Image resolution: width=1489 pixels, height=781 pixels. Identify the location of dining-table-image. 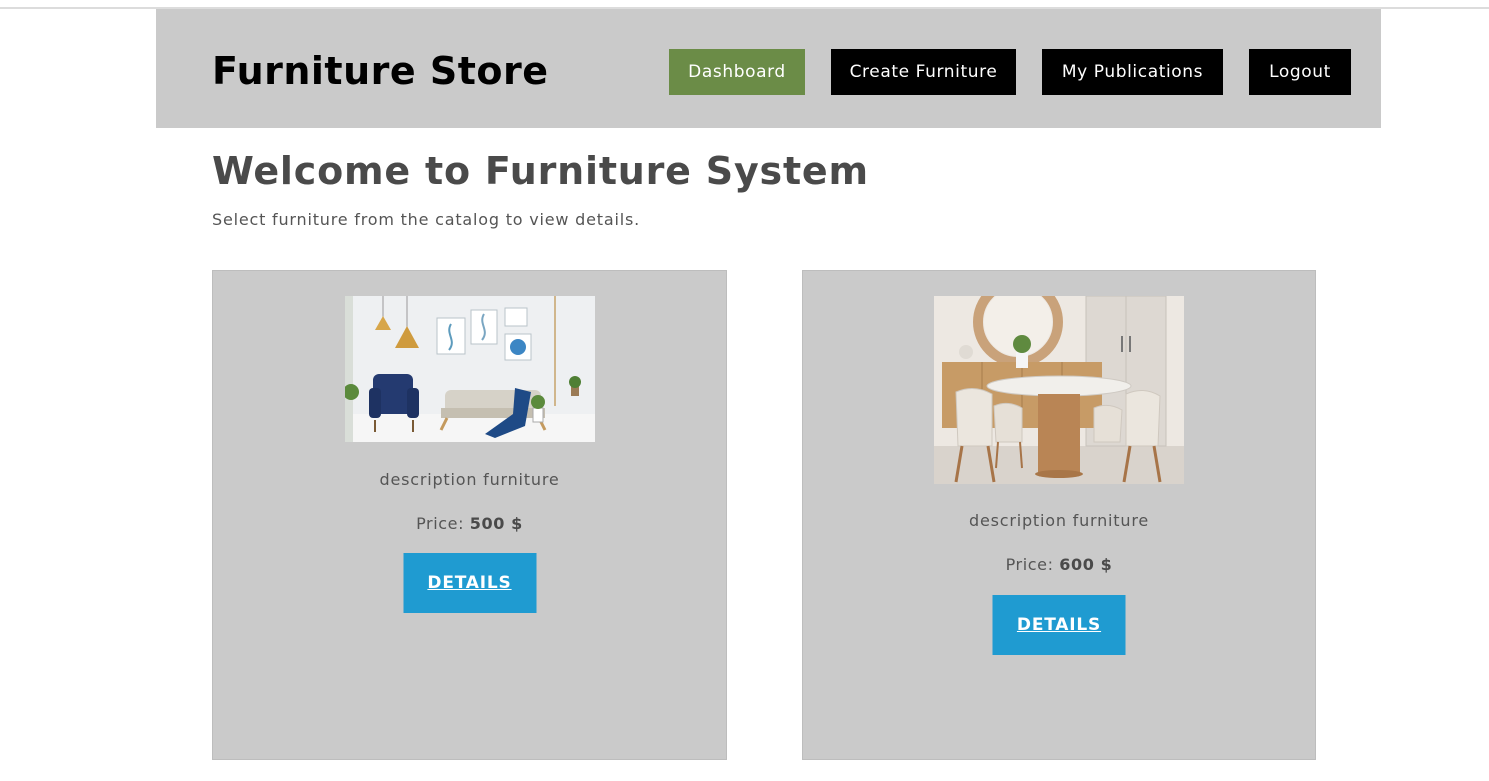
(1059, 390).